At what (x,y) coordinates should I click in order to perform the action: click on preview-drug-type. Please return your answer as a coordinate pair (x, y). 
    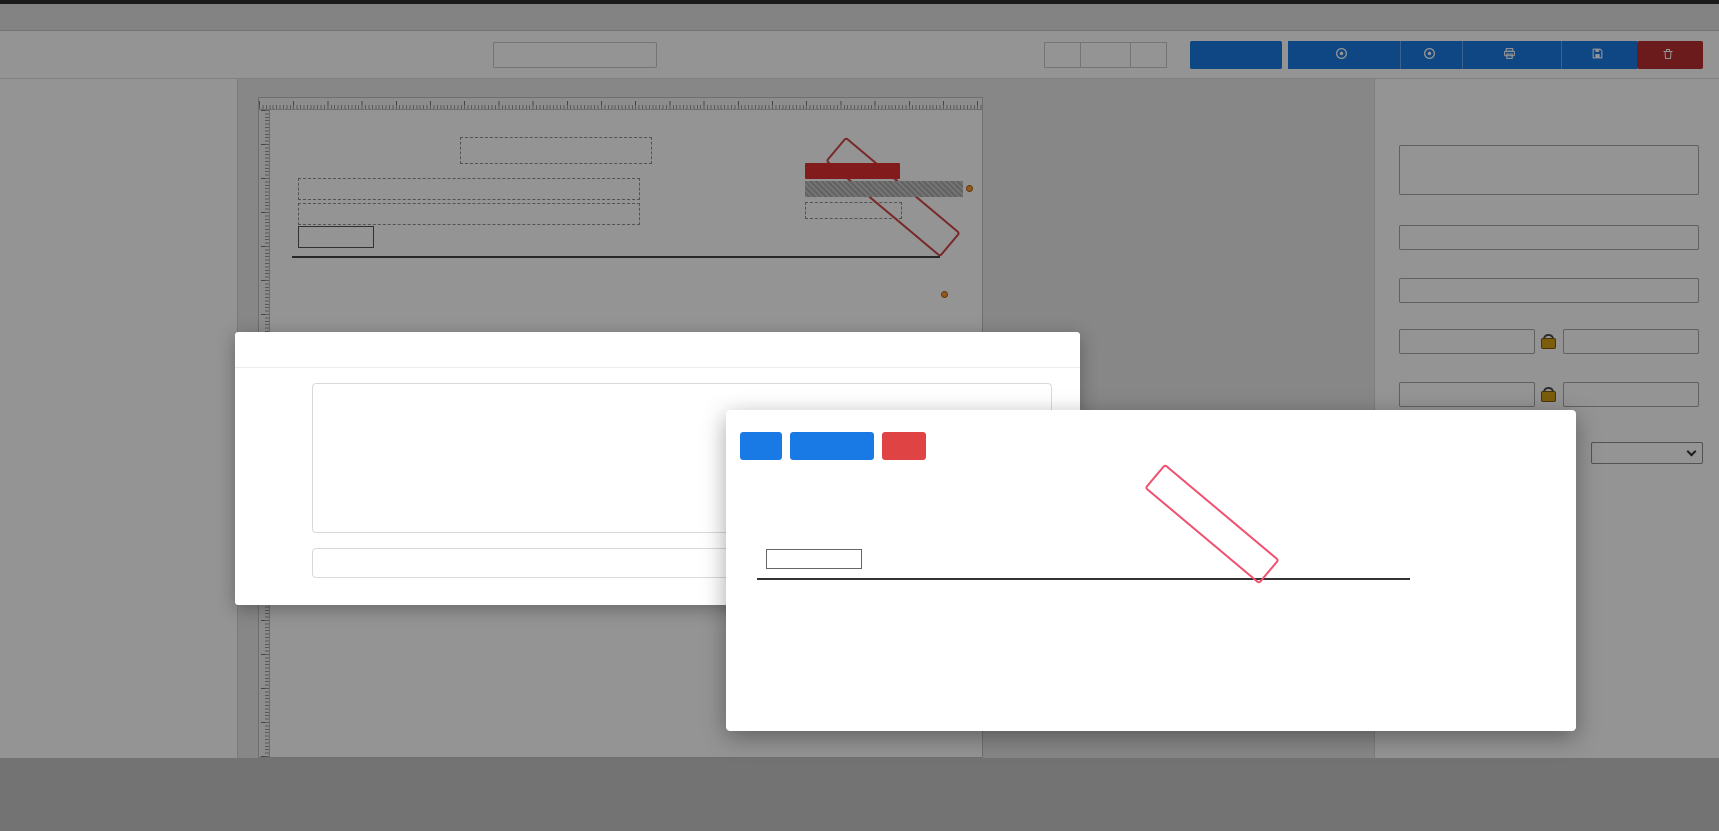
    Looking at the image, I should click on (814, 559).